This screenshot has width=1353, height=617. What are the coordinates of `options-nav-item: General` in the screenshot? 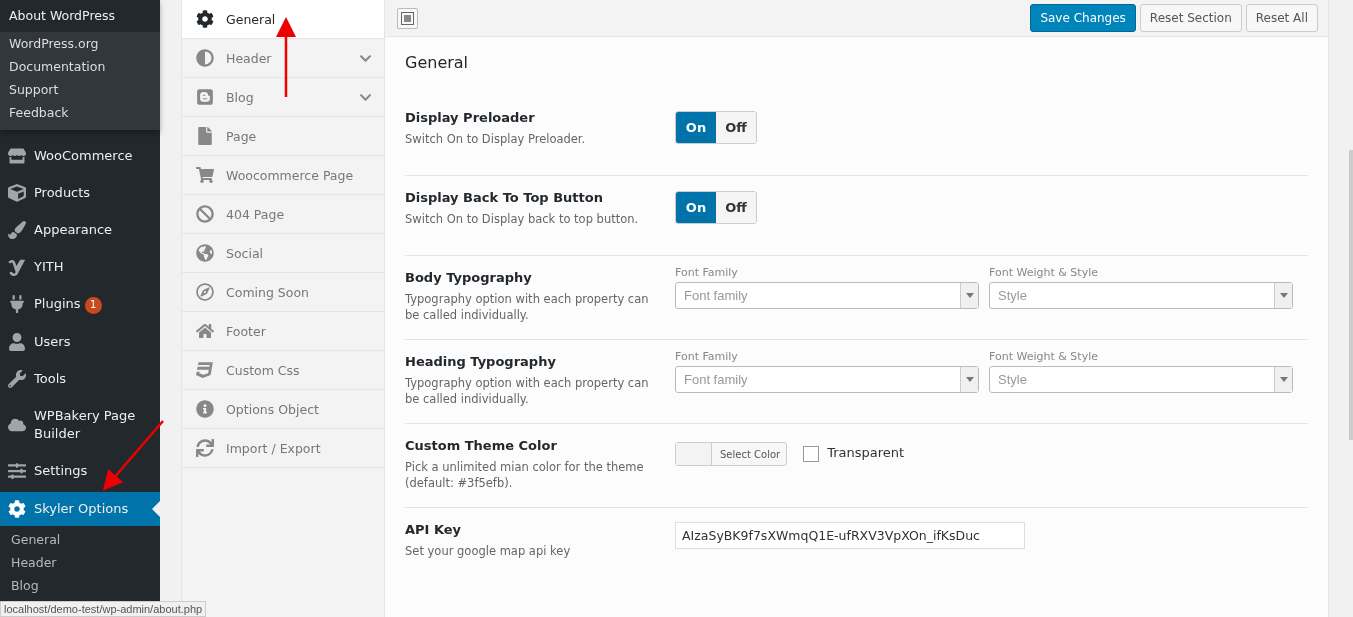 It's located at (283, 19).